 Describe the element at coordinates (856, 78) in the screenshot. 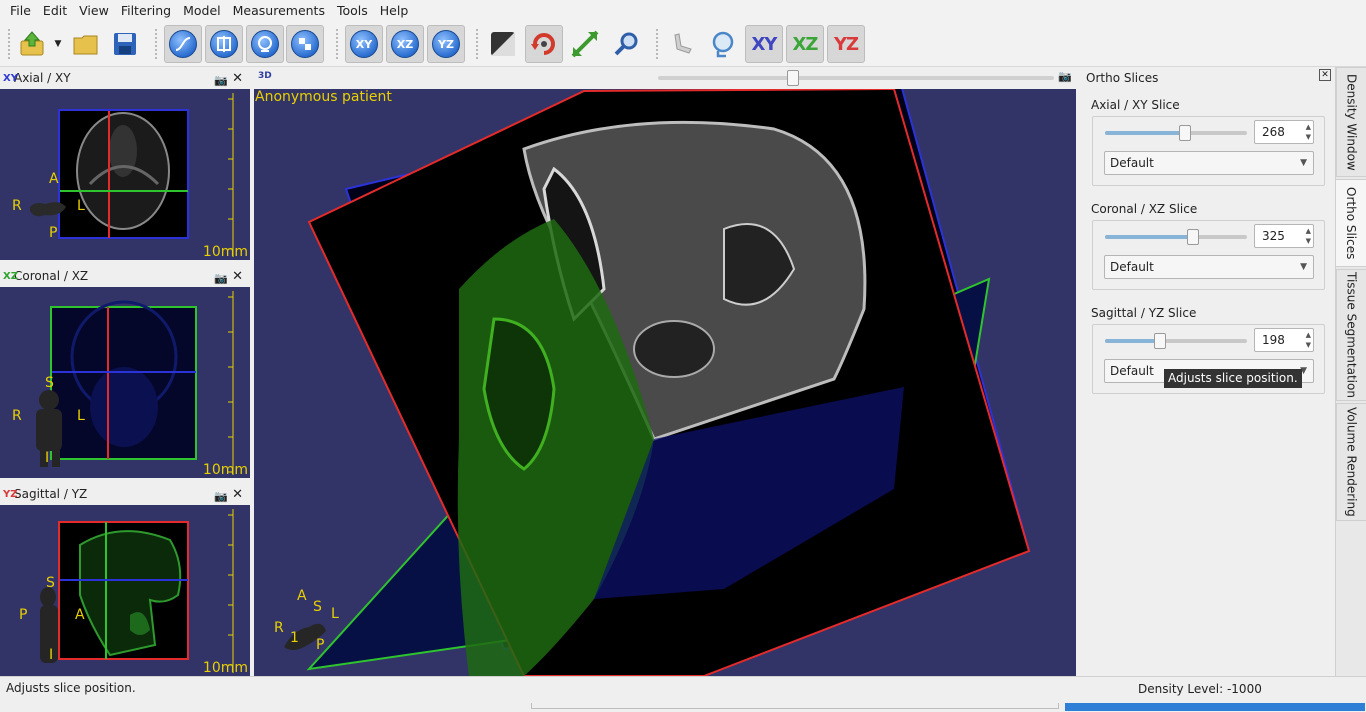

I see `main-view-slider` at that location.